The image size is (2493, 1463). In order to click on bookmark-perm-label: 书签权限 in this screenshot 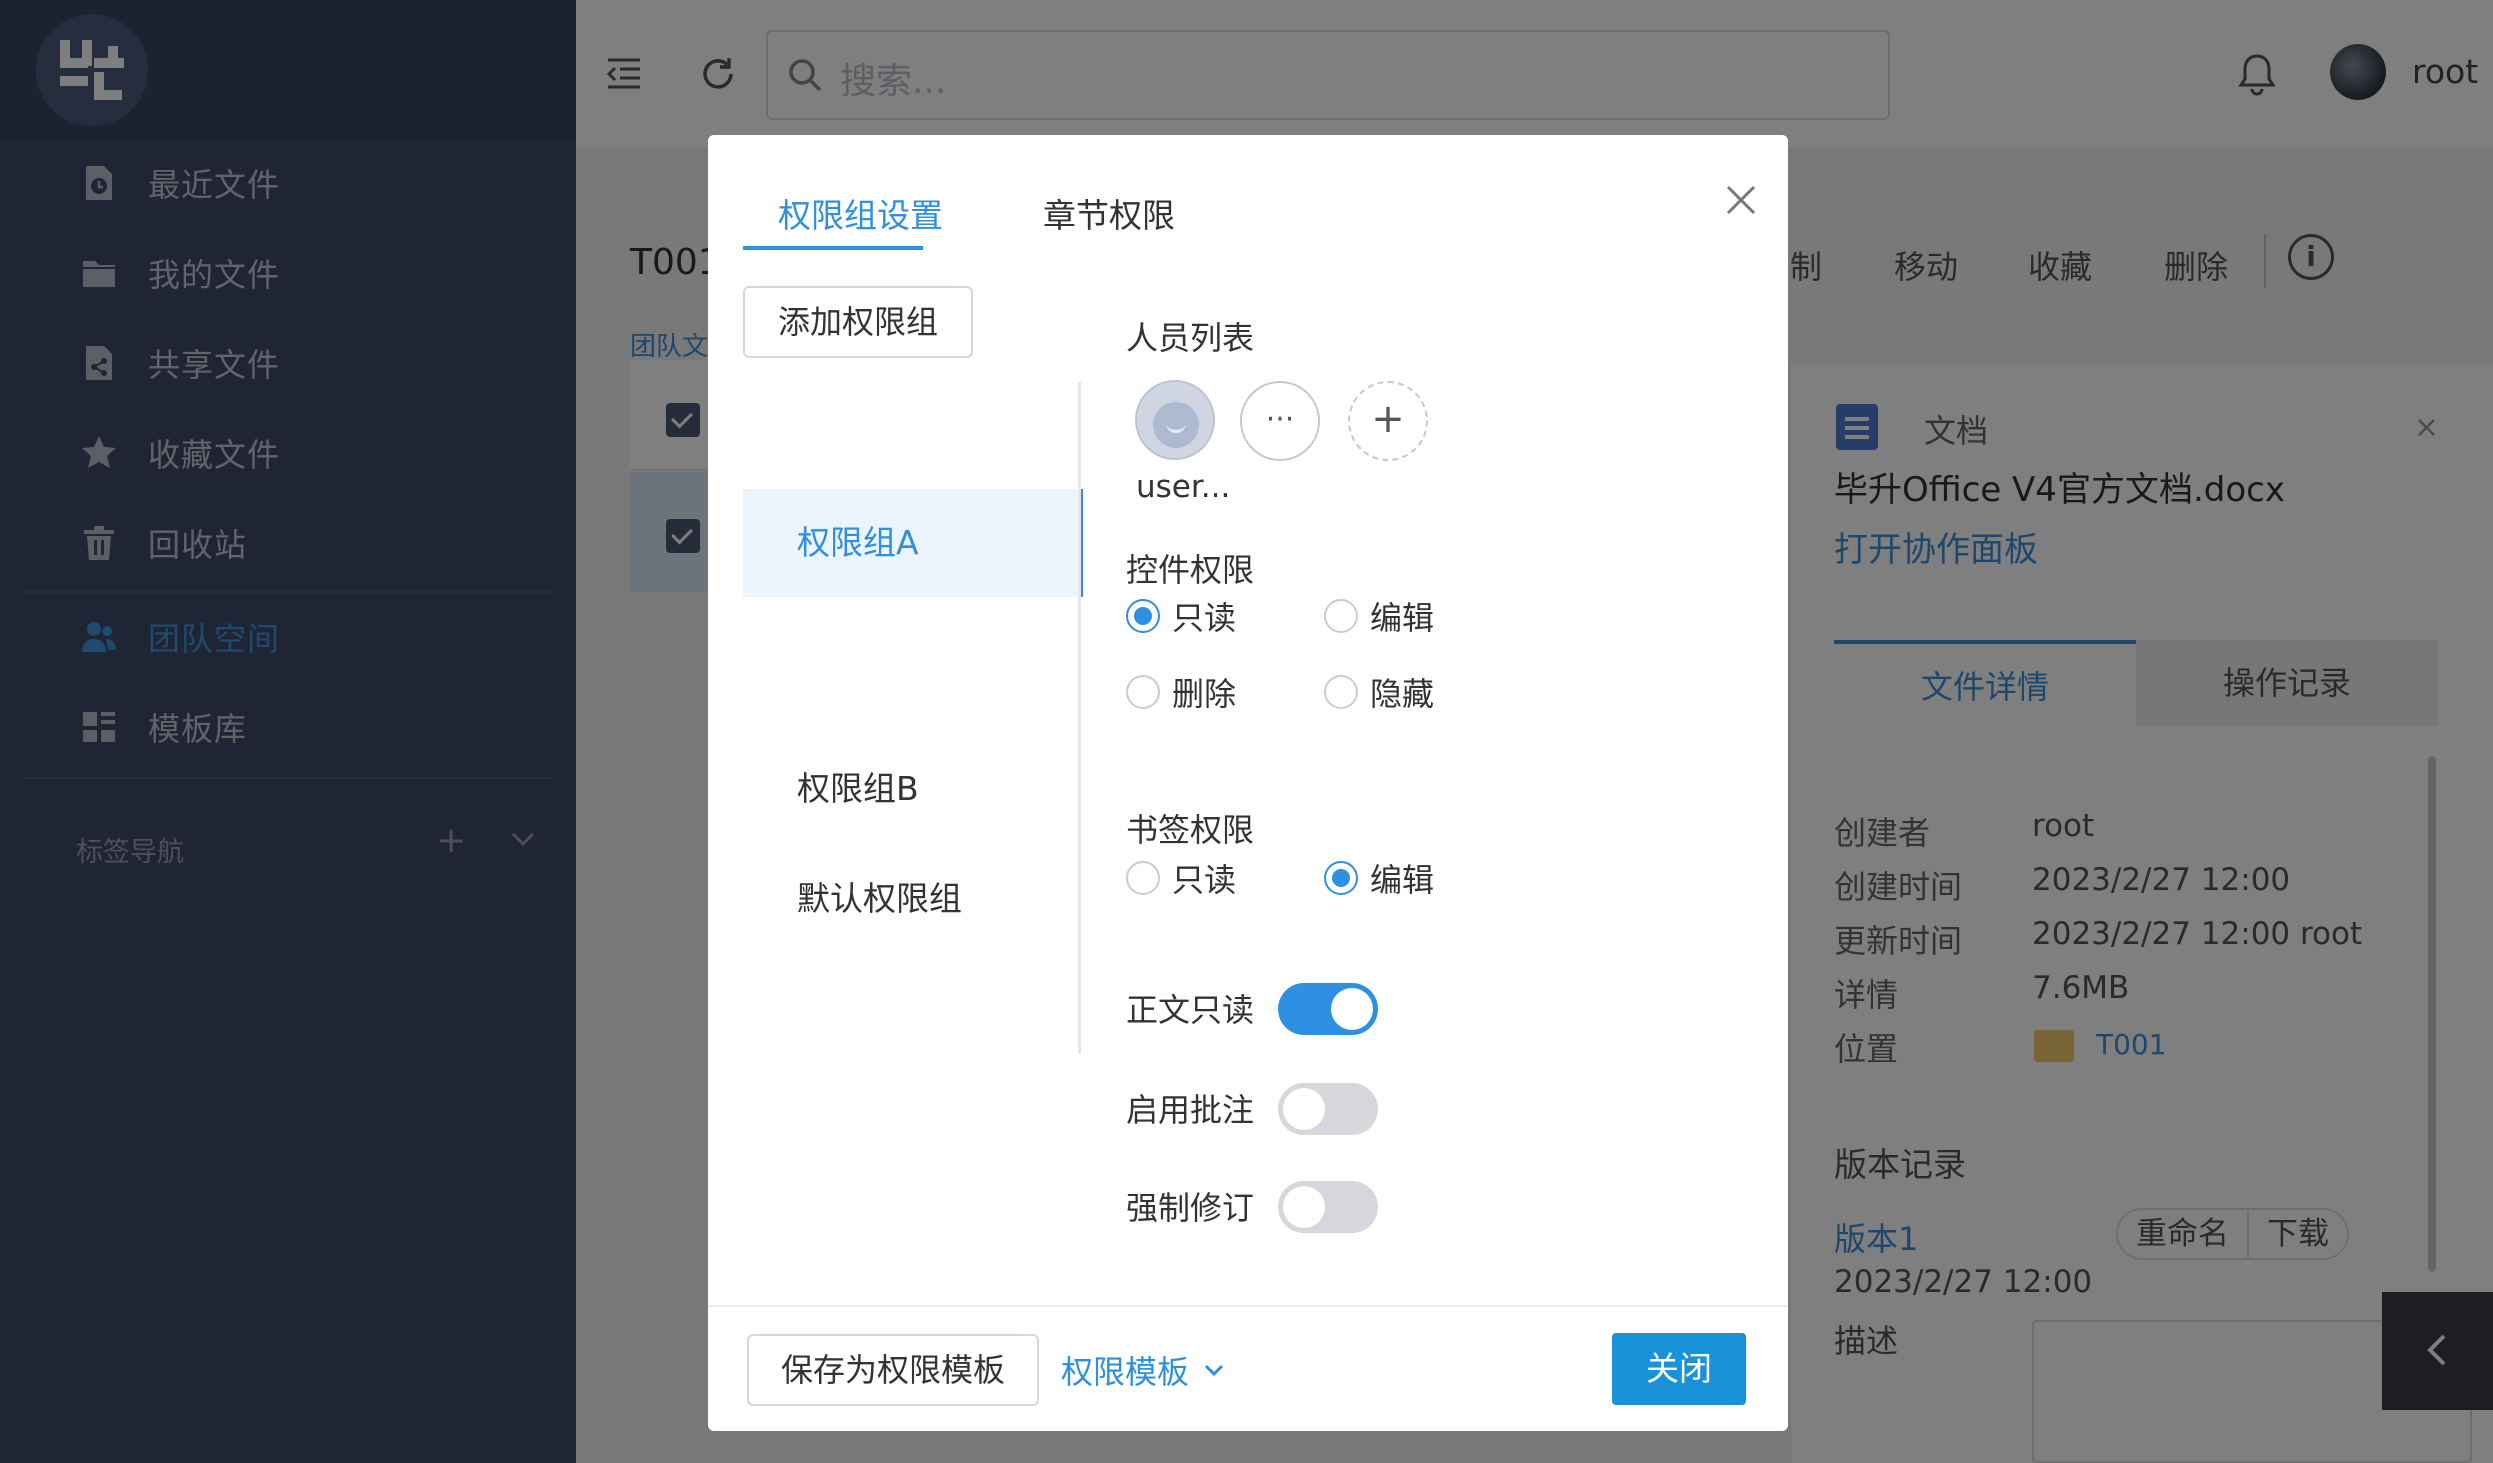, I will do `click(1190, 830)`.